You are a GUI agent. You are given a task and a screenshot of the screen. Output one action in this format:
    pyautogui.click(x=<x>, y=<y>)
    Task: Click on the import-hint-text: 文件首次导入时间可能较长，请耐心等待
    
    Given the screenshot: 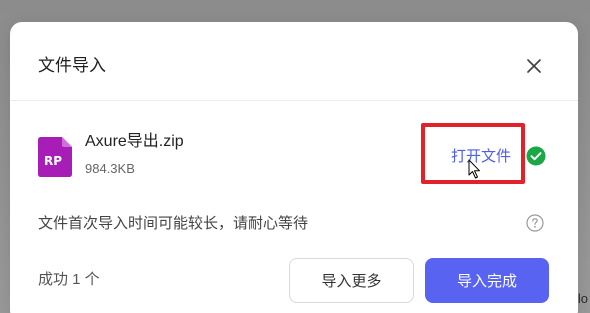 What is the action you would take?
    pyautogui.click(x=173, y=223)
    